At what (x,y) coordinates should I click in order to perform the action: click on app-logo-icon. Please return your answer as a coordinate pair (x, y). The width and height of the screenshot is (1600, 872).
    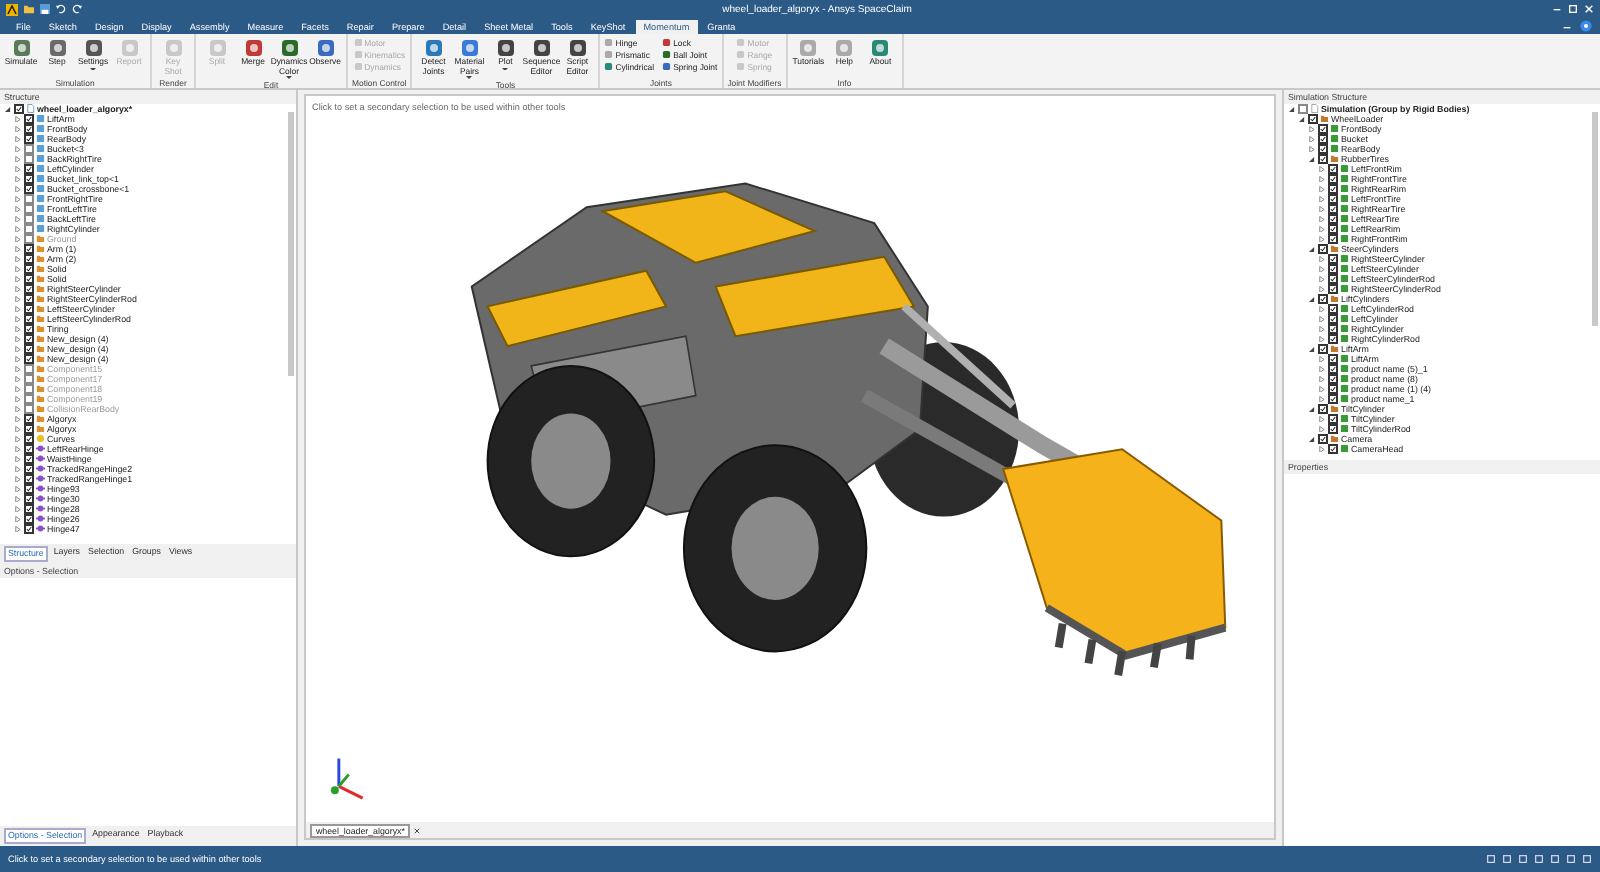
    Looking at the image, I should click on (12, 9).